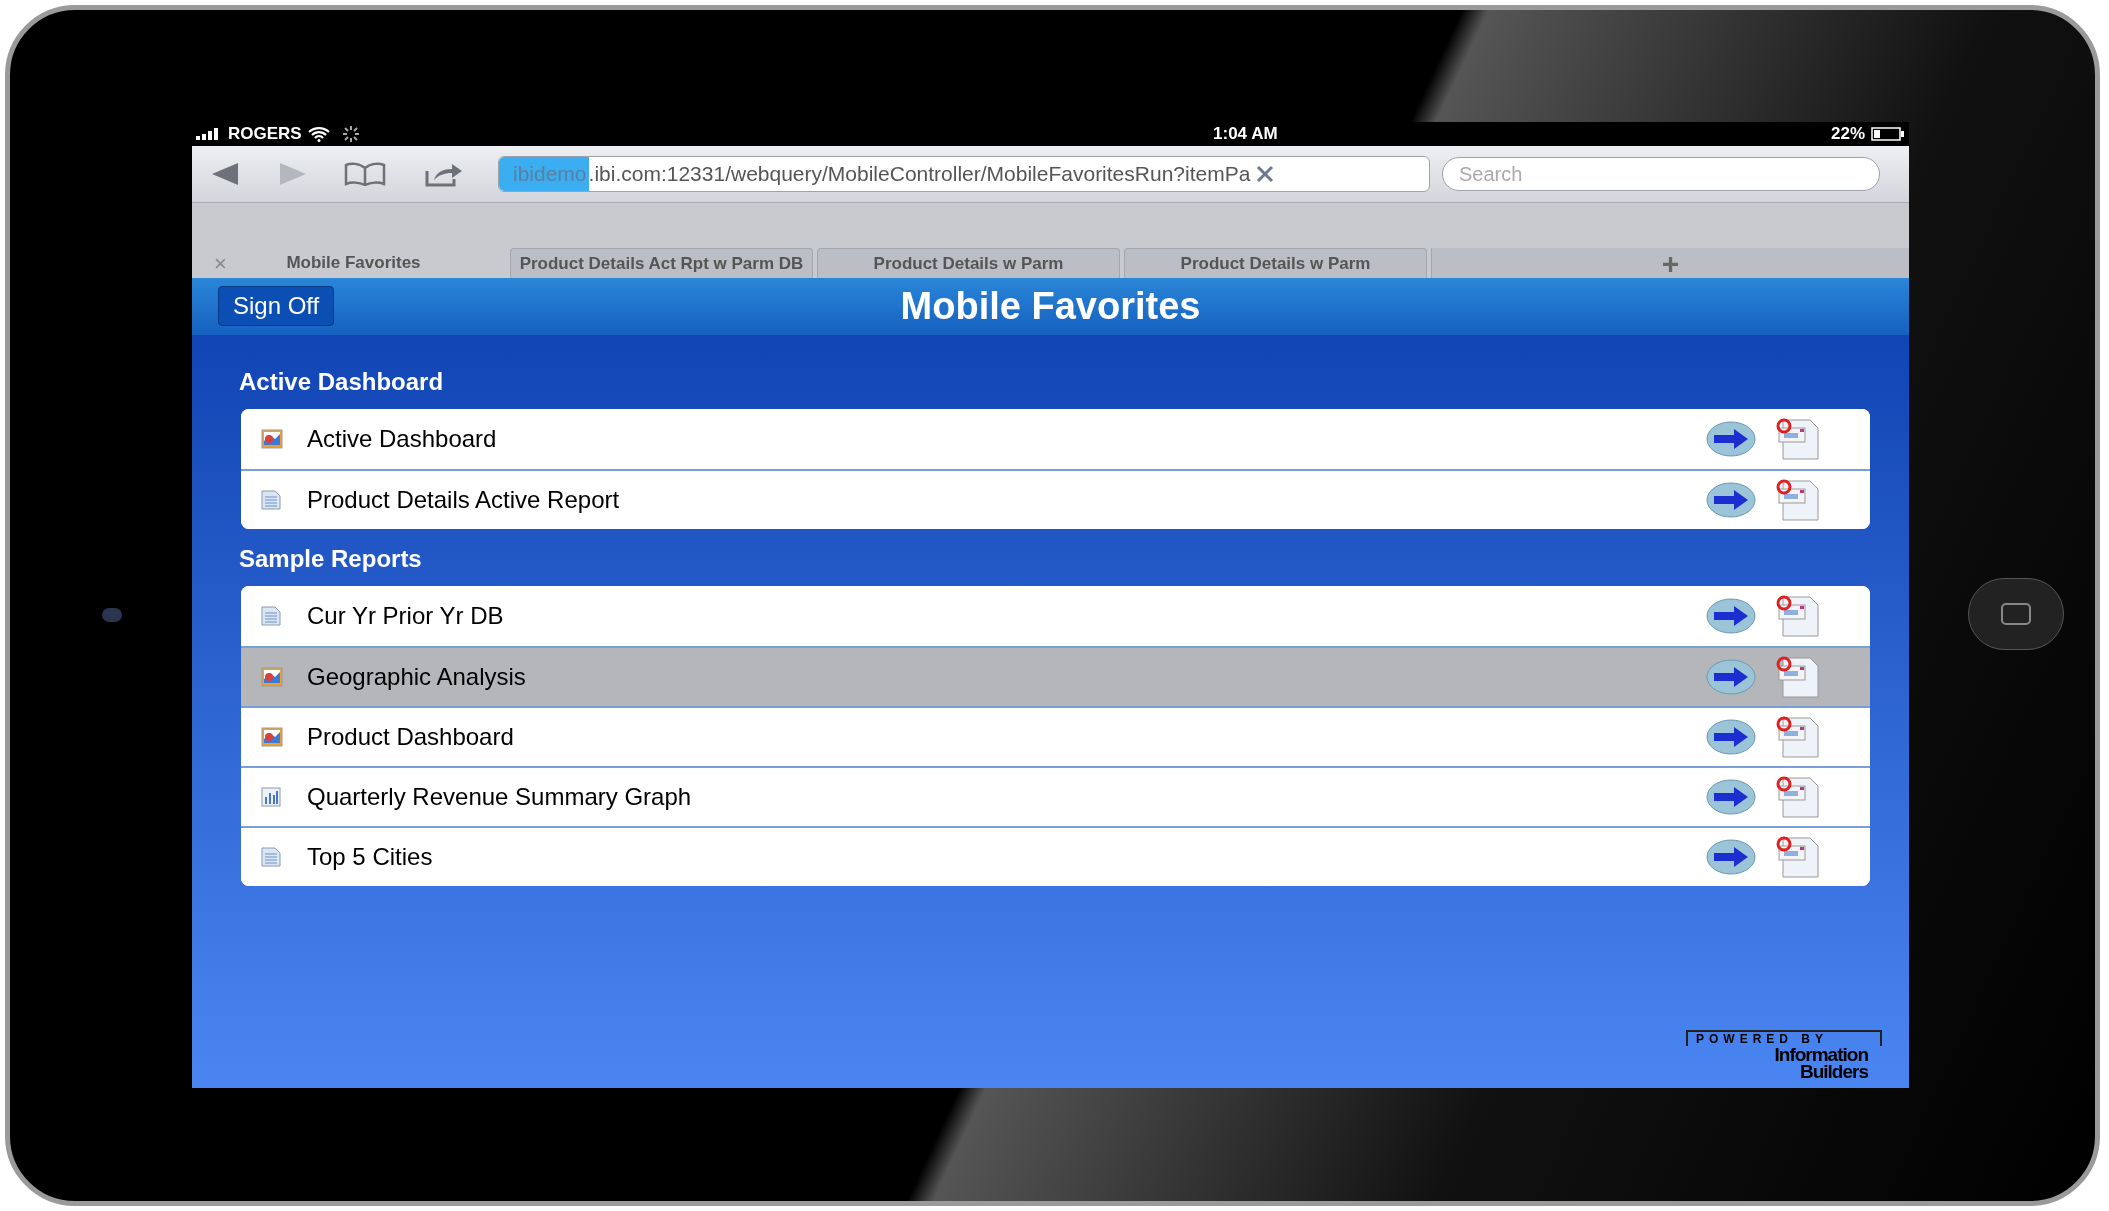 The height and width of the screenshot is (1211, 2109). I want to click on bar-chart-icon, so click(271, 797).